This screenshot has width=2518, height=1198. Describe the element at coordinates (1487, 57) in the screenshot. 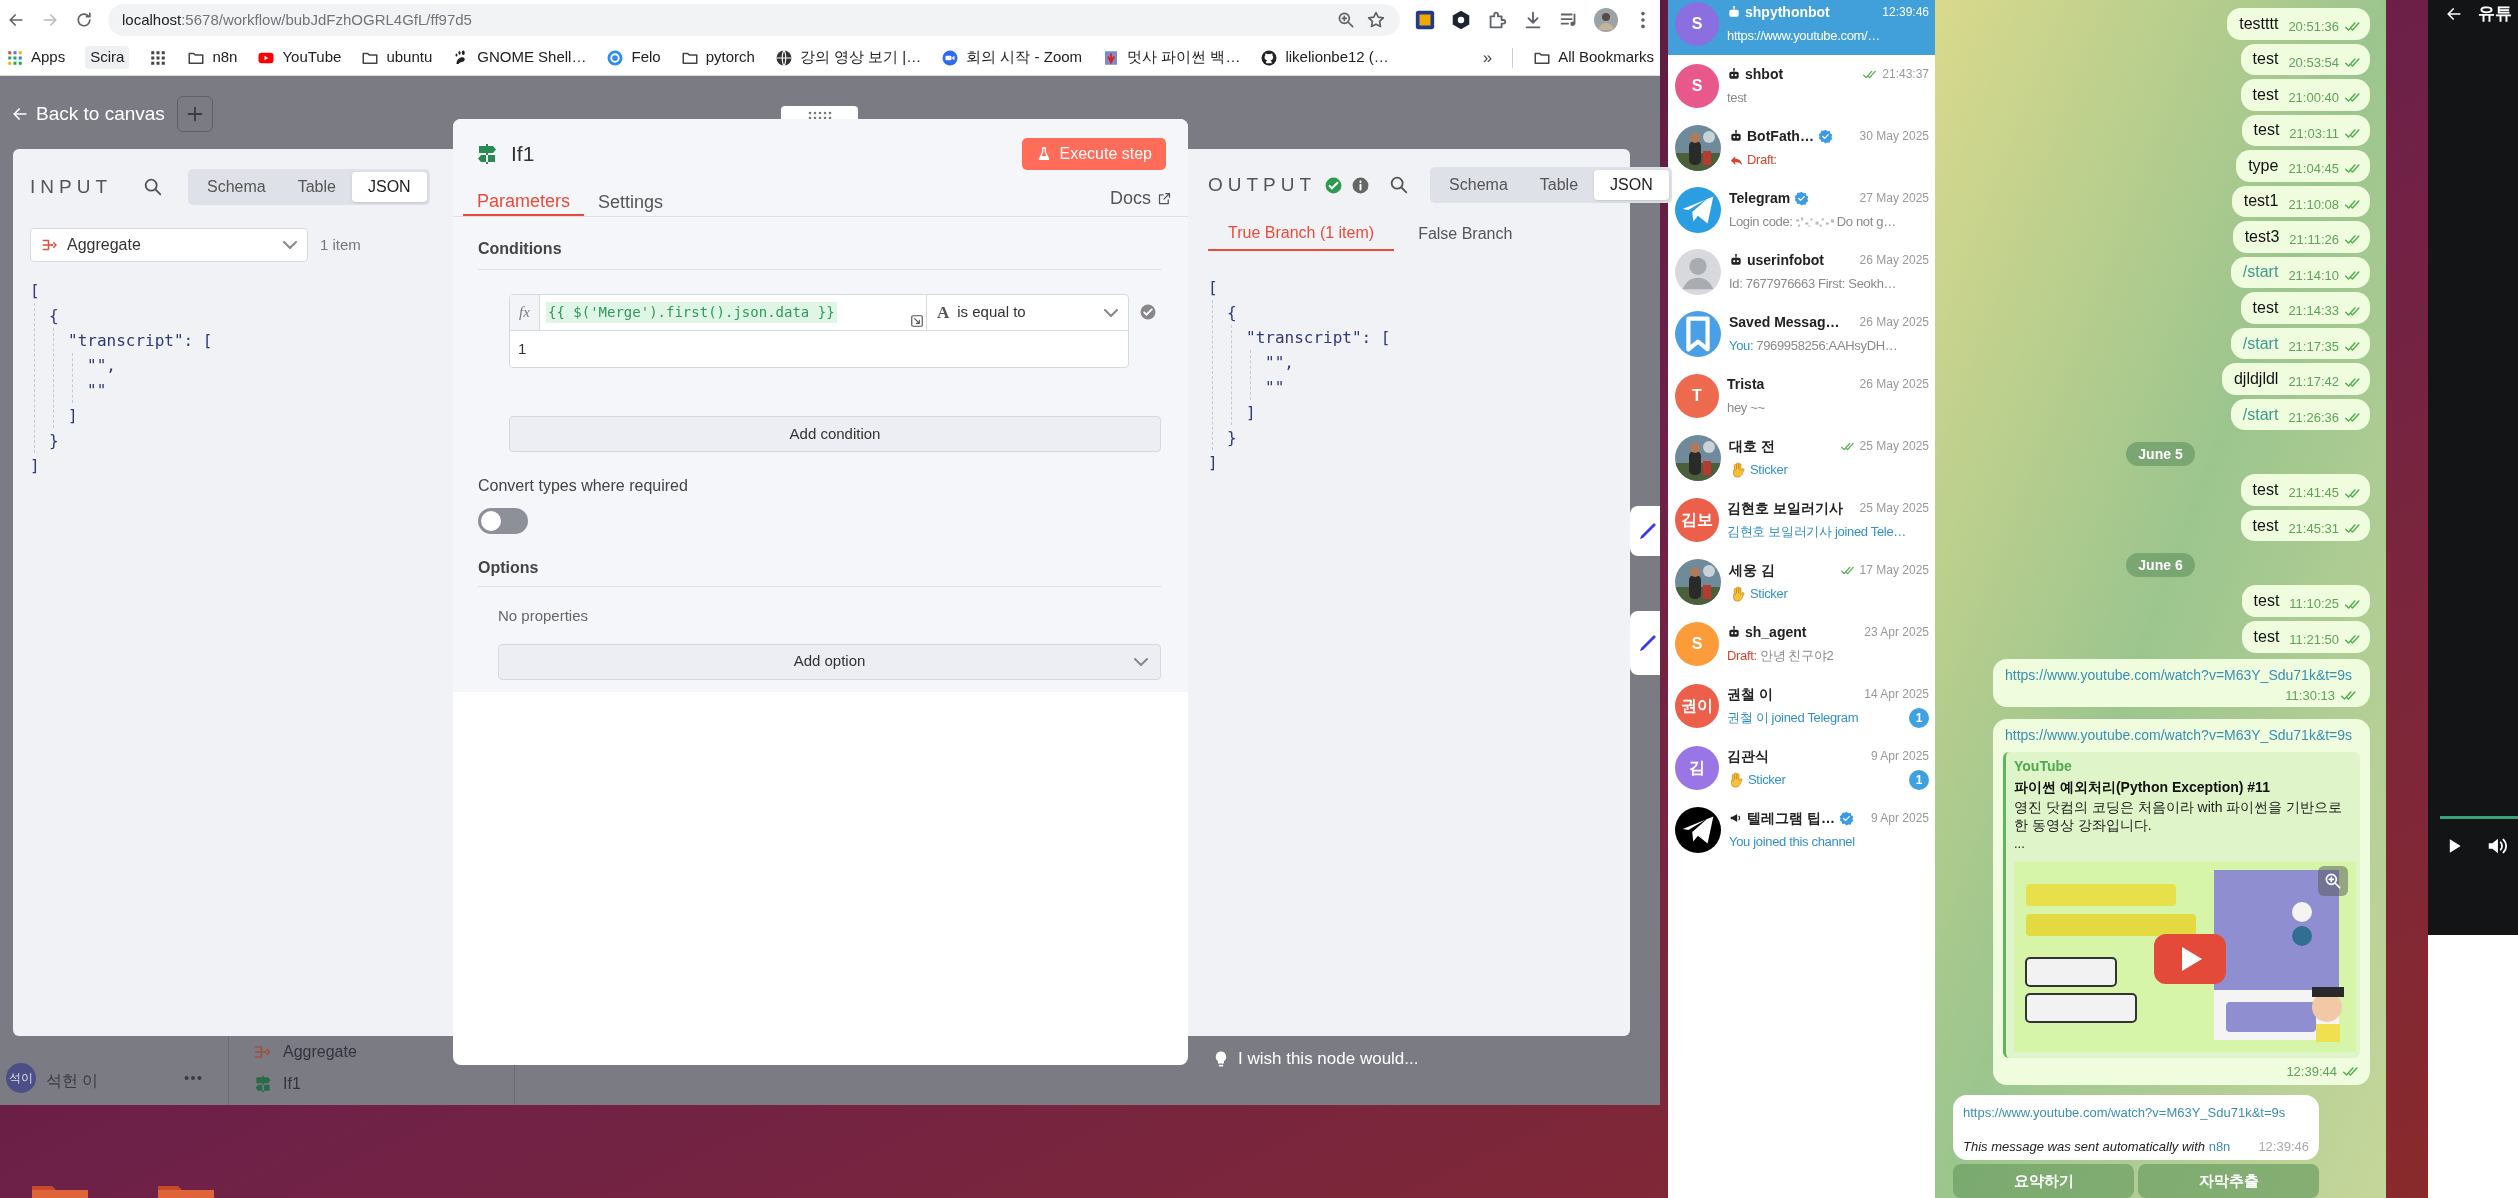

I see `overflow-chevron: »` at that location.